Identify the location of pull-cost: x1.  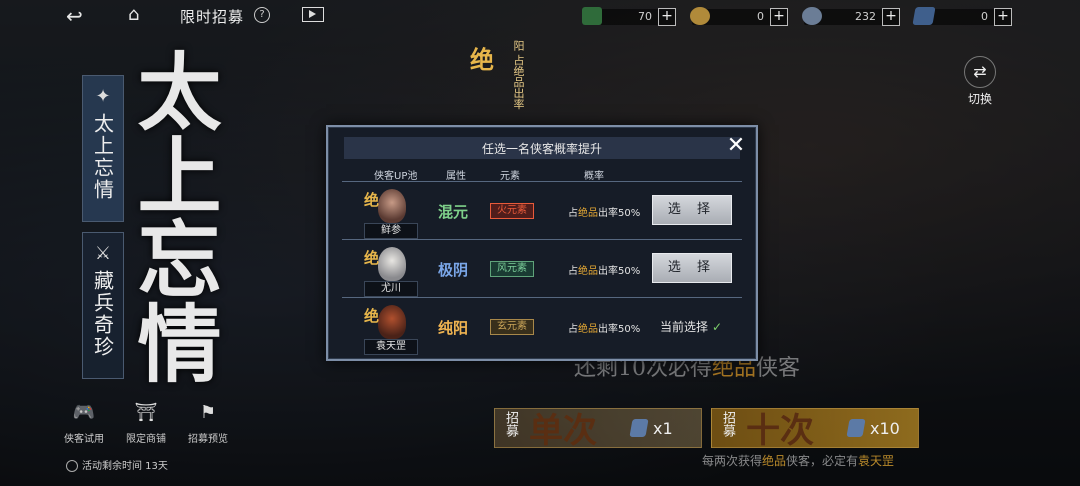
(663, 428).